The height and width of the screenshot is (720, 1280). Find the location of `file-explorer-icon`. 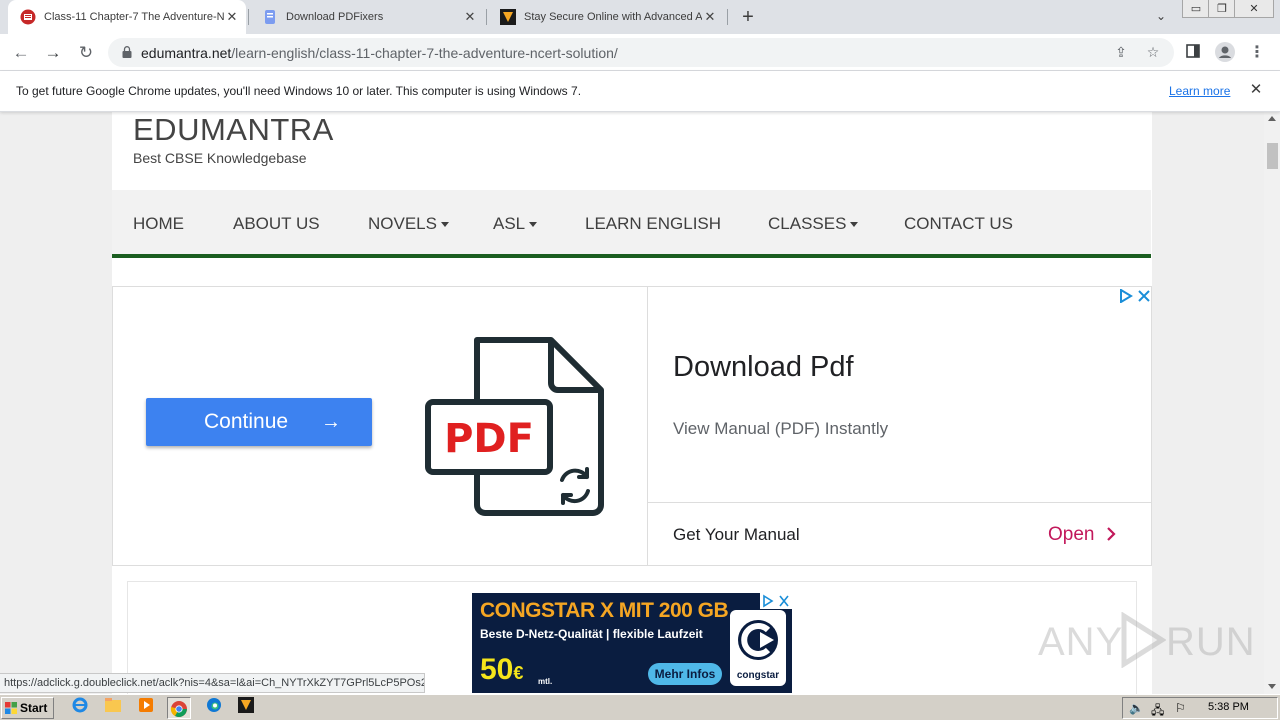

file-explorer-icon is located at coordinates (113, 708).